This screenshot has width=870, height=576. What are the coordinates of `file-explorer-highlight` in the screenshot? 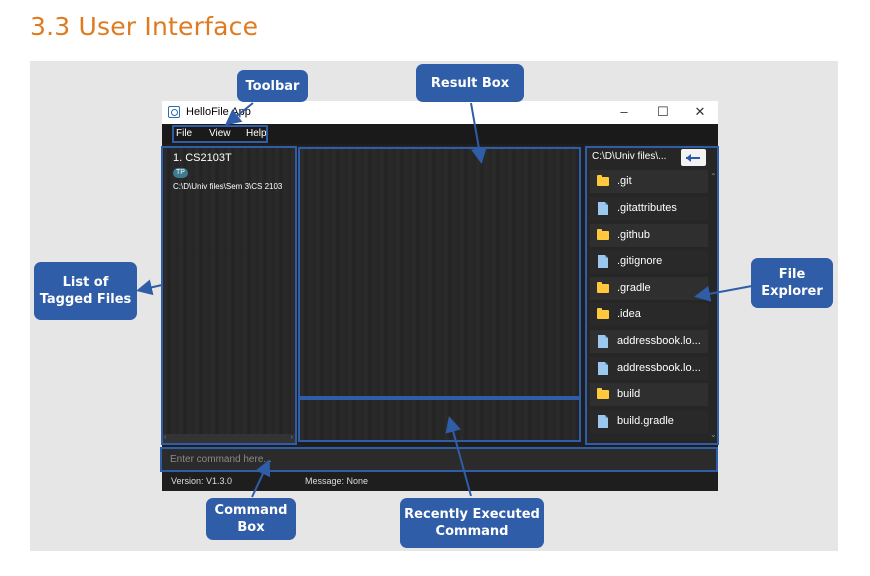 It's located at (652, 295).